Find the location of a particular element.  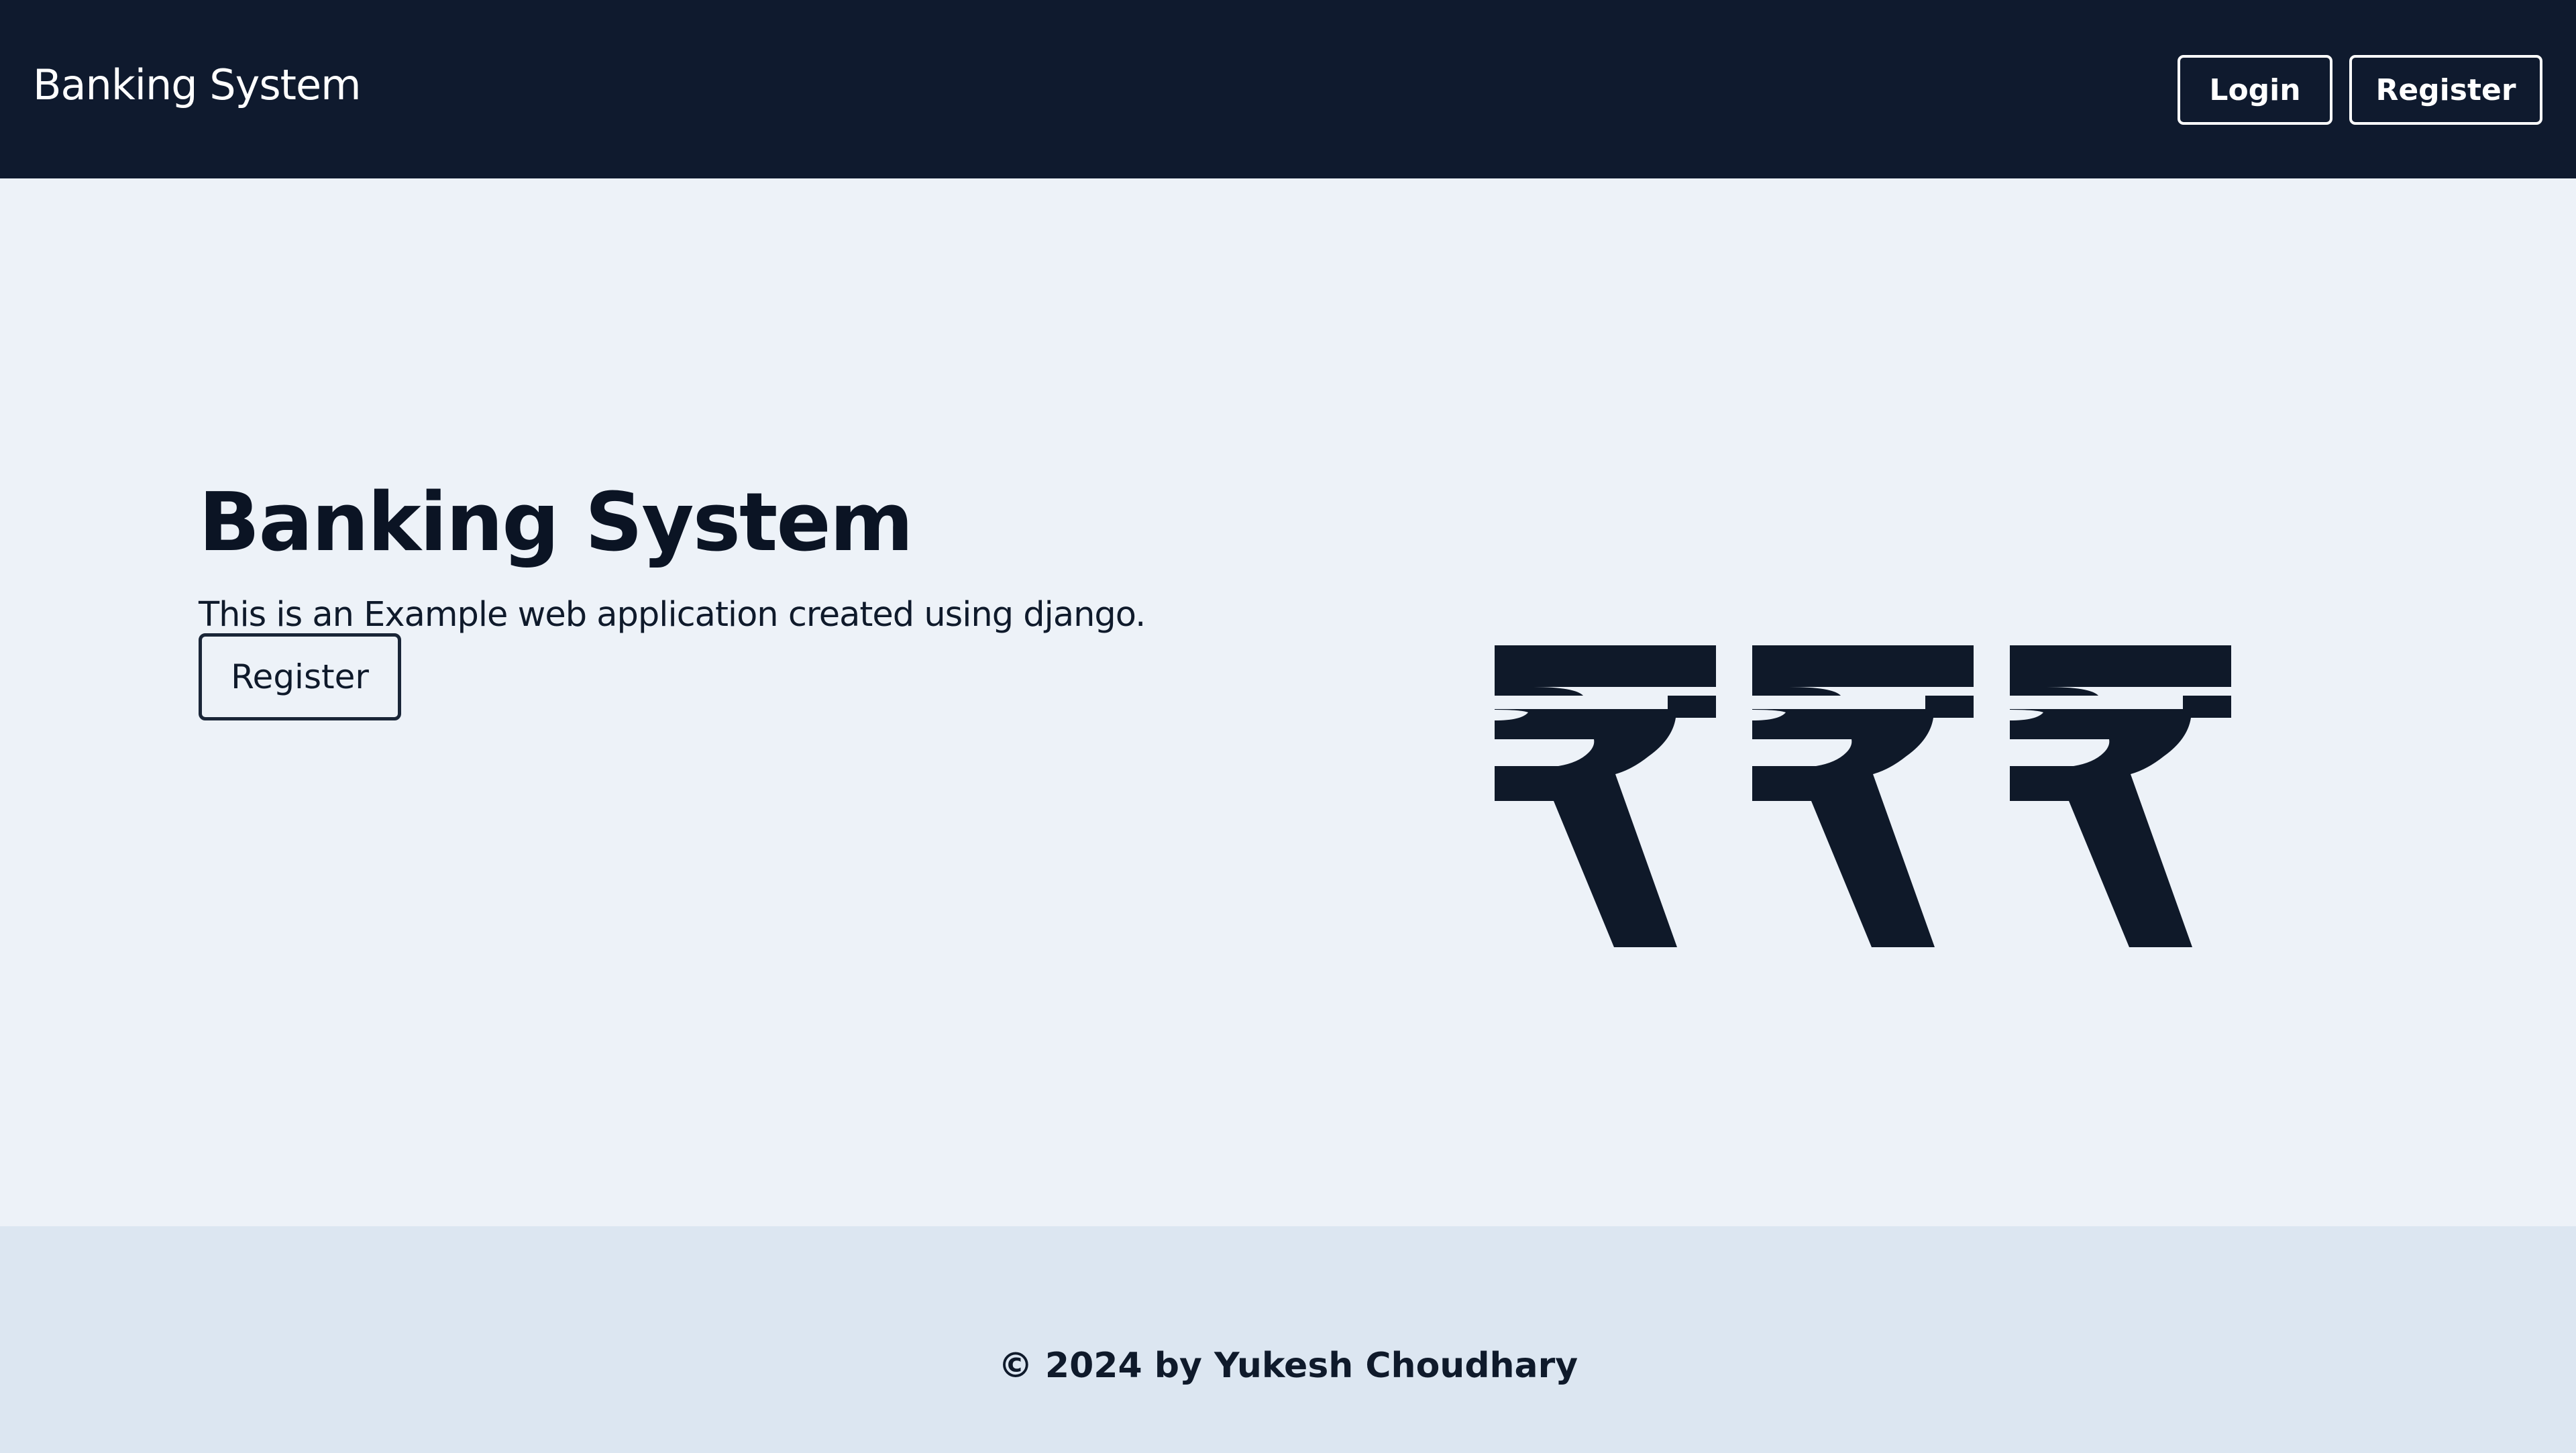

navbar-brand: Banking System is located at coordinates (197, 85).